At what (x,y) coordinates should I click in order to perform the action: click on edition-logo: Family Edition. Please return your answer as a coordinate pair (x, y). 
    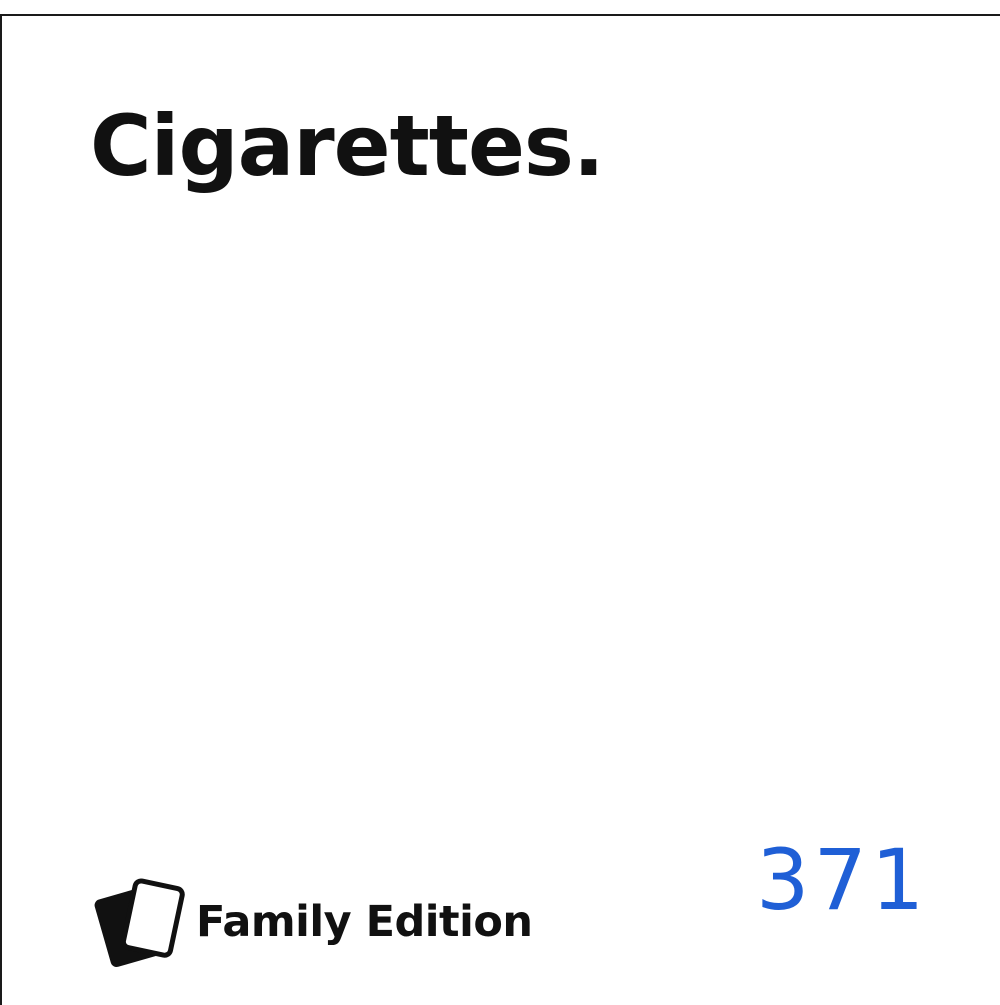
    Looking at the image, I should click on (311, 924).